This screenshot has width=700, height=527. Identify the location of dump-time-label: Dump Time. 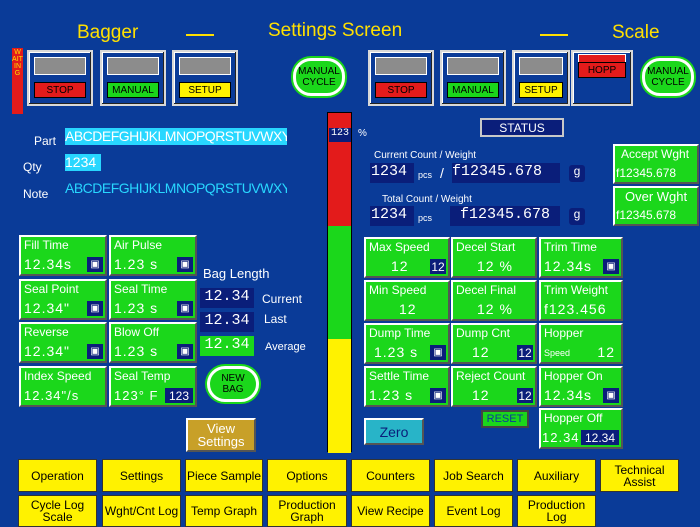
(400, 333).